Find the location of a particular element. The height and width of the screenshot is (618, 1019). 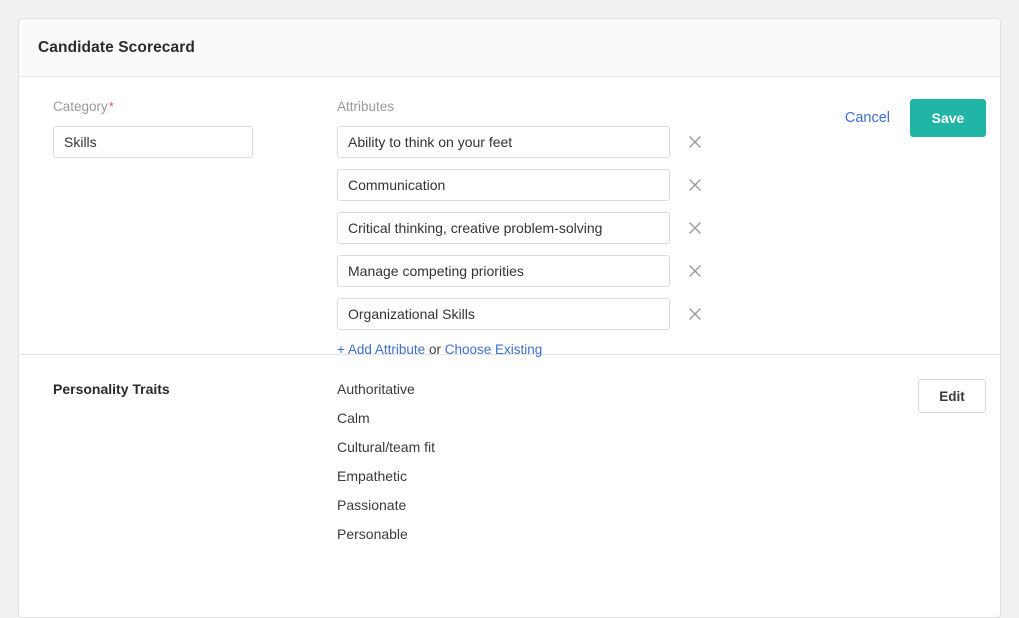

card-header: Candidate Scorecard is located at coordinates (509, 48).